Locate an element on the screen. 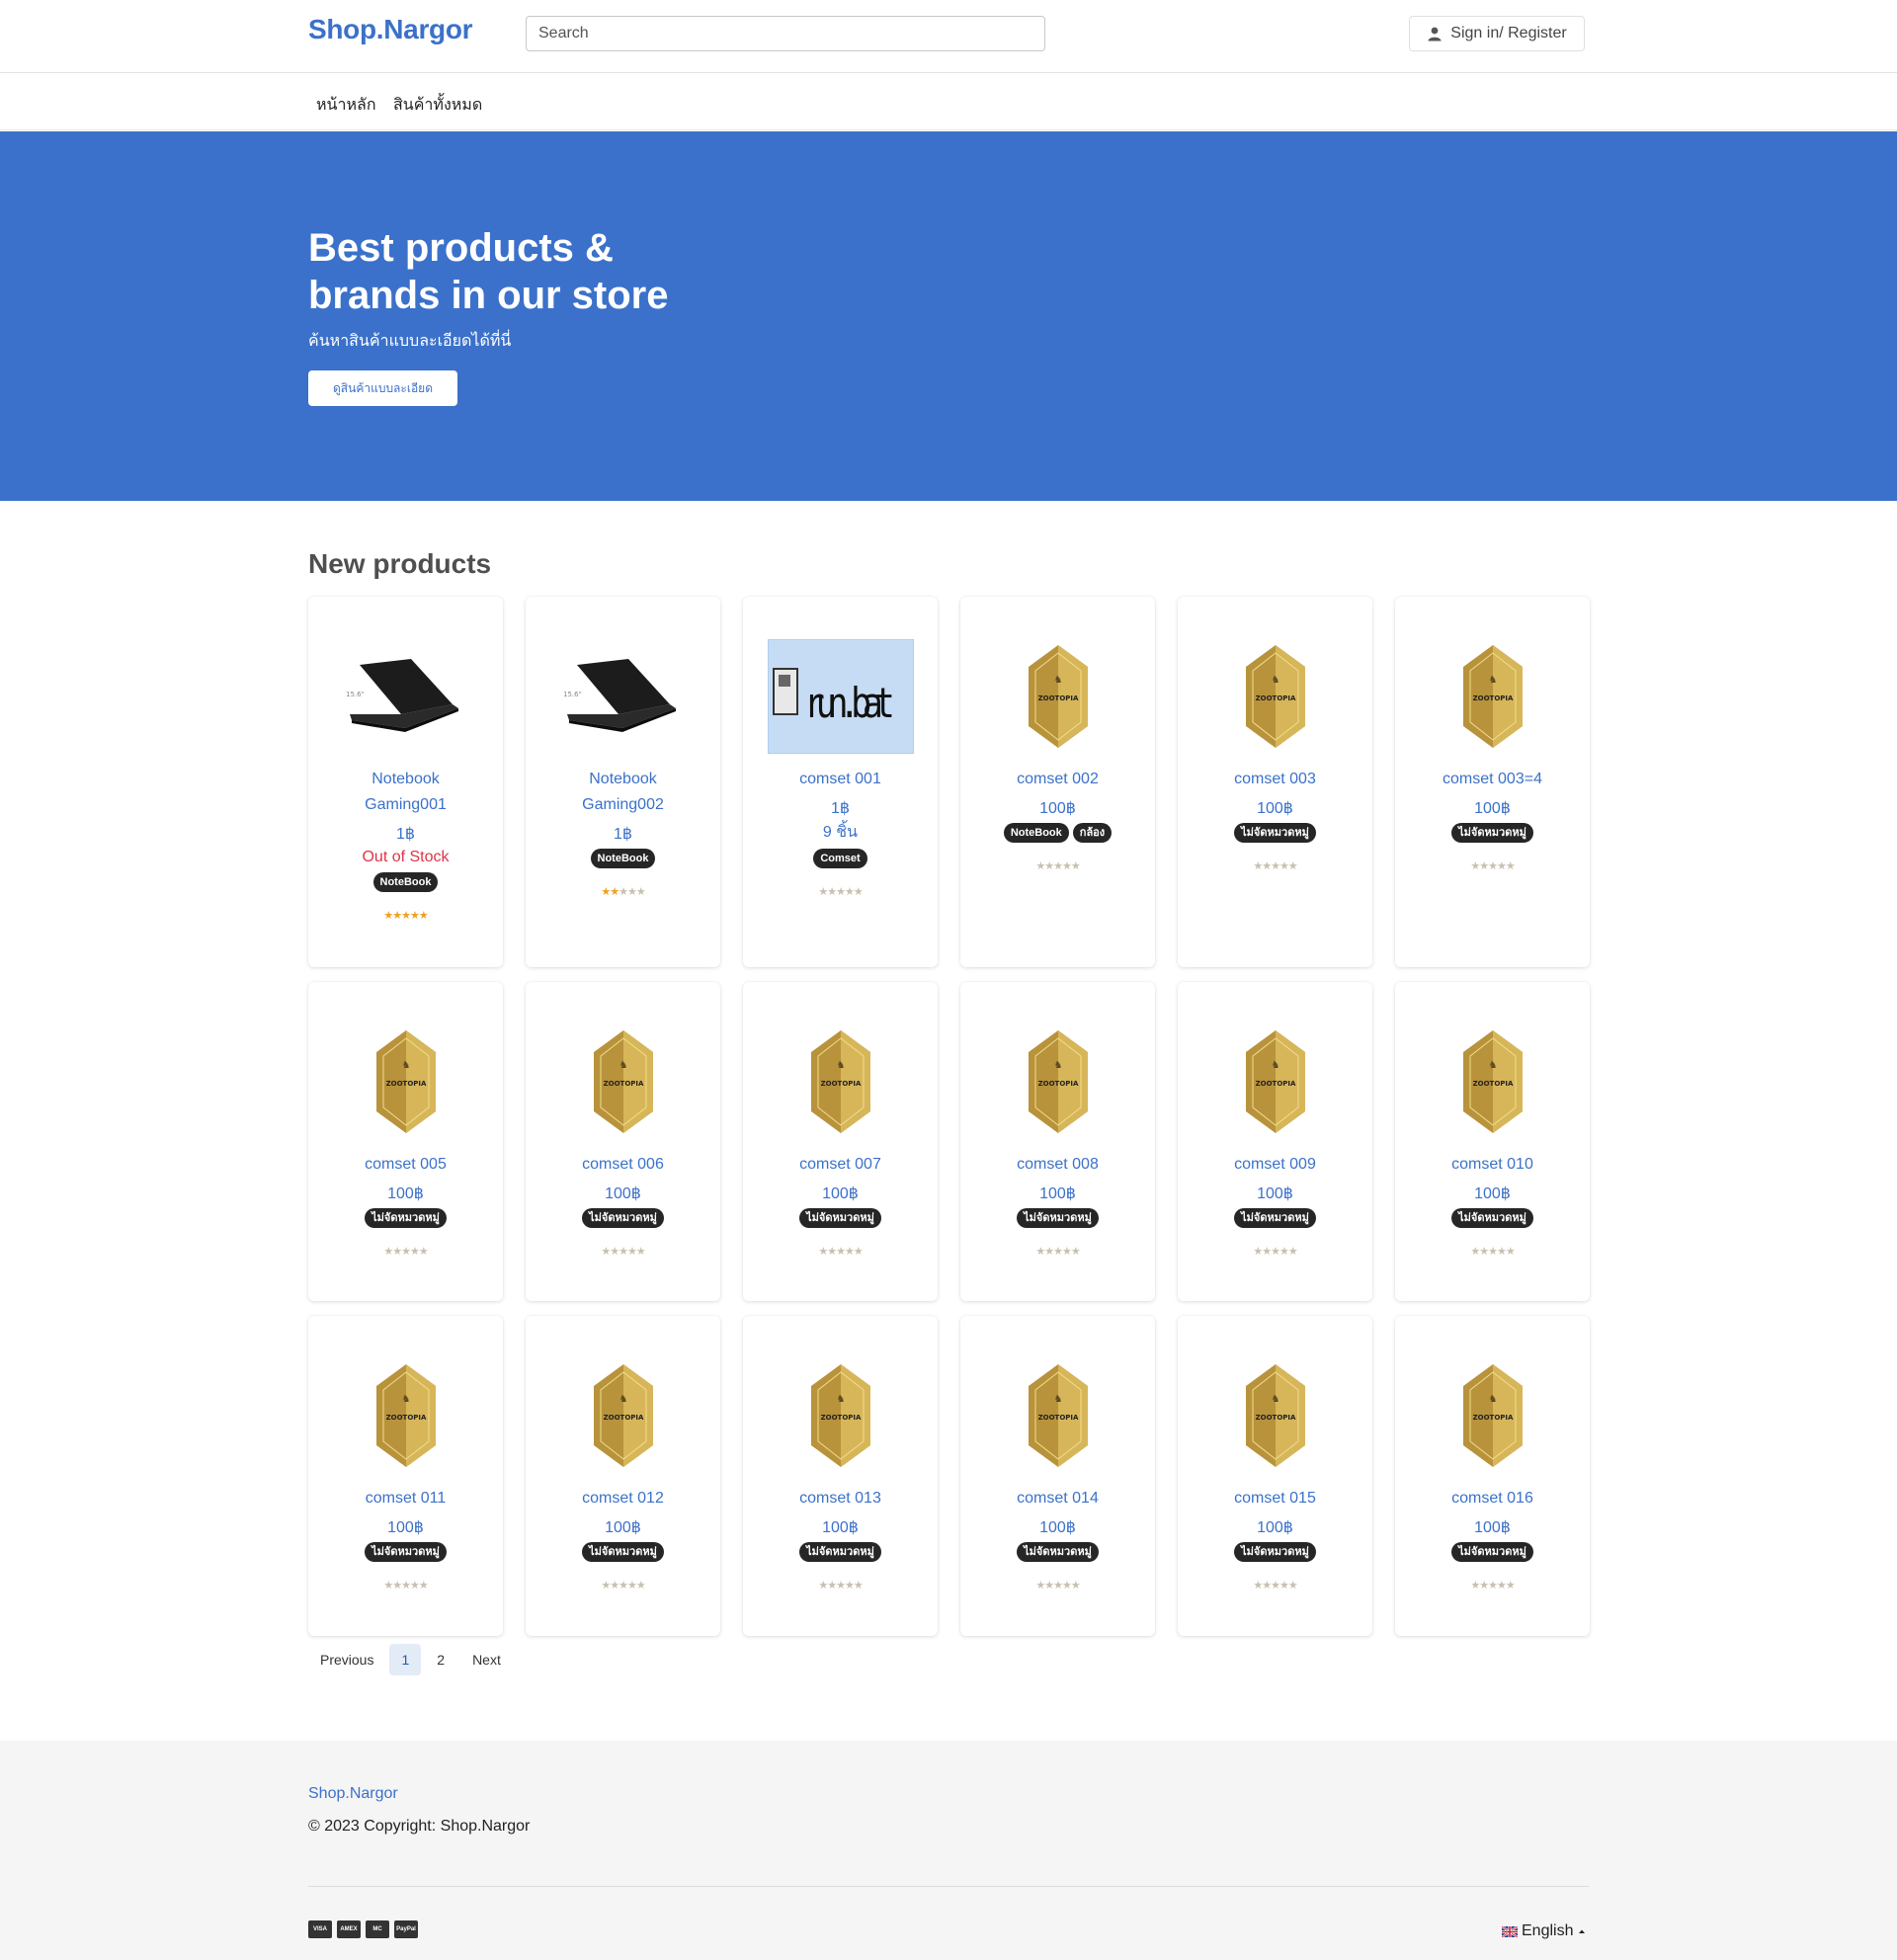 The height and width of the screenshot is (1960, 1897). product-name: comset 002 is located at coordinates (1058, 779).